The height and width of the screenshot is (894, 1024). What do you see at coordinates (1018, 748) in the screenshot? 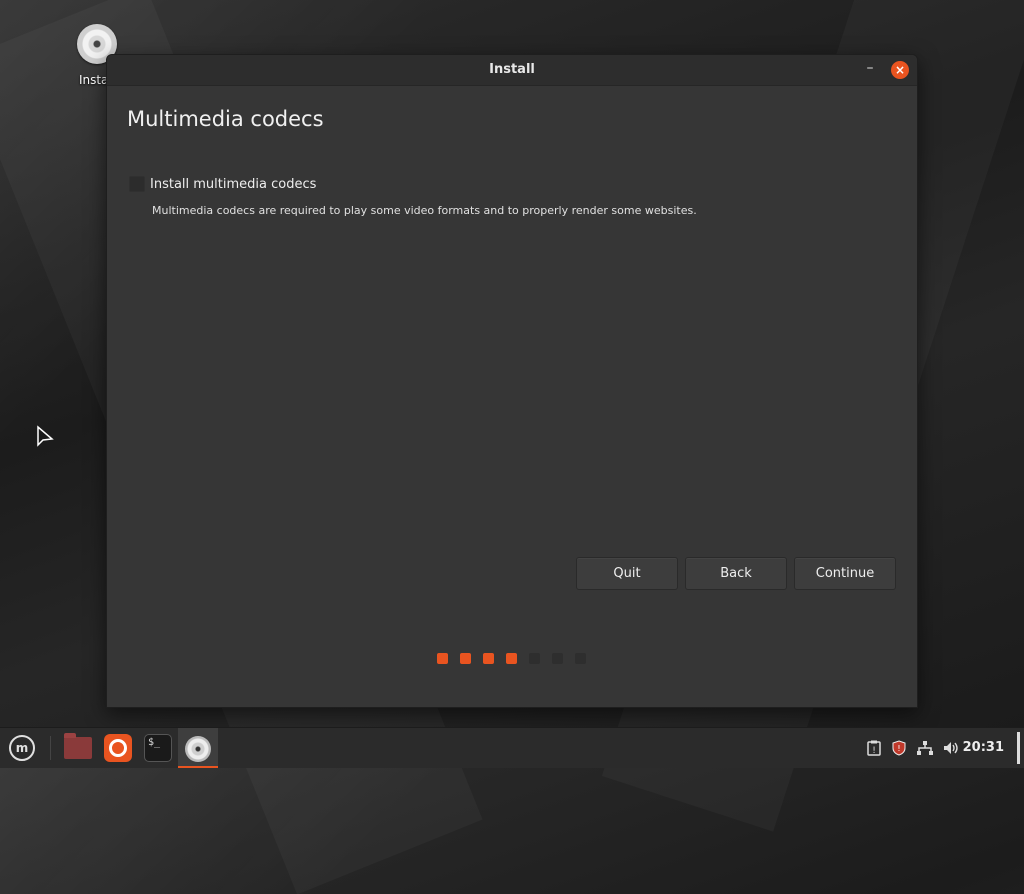
I see `show-desktop-button` at bounding box center [1018, 748].